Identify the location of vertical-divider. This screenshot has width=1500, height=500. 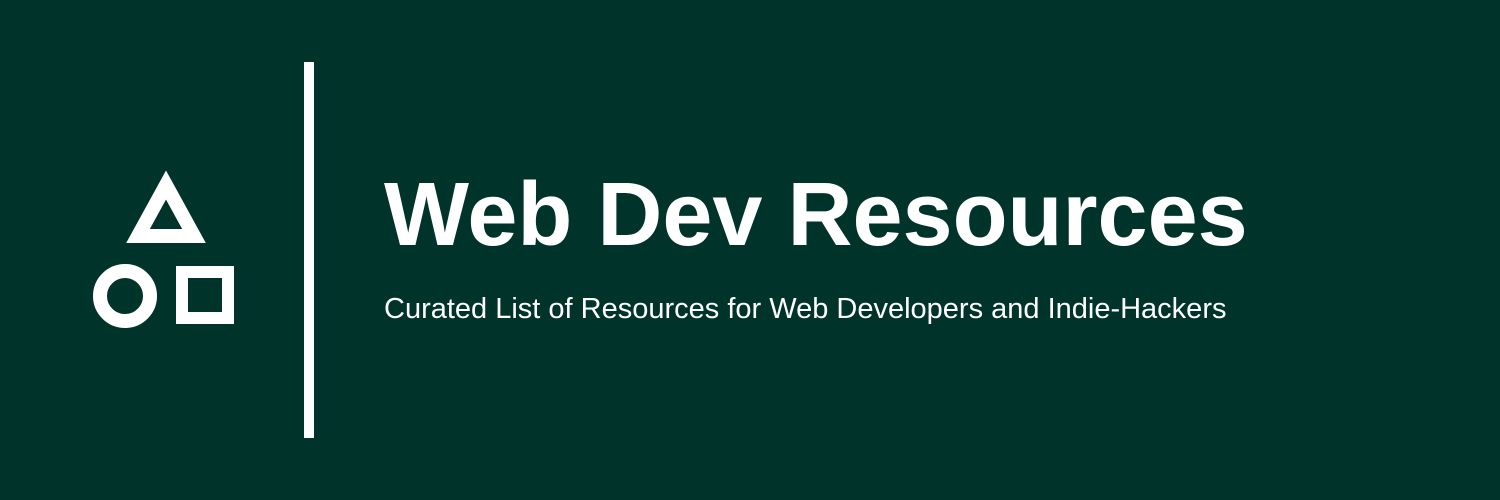
(309, 250).